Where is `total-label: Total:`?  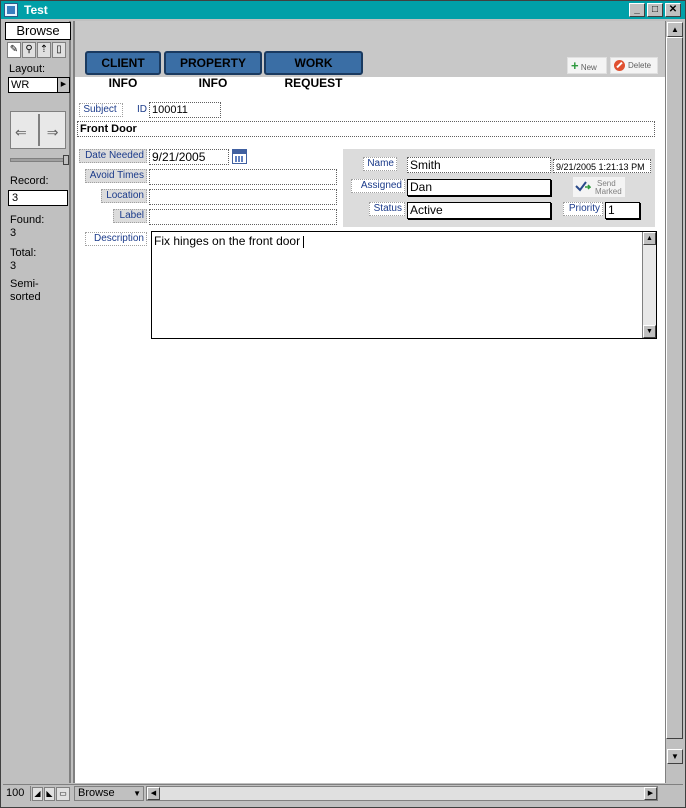
total-label: Total: is located at coordinates (23, 253).